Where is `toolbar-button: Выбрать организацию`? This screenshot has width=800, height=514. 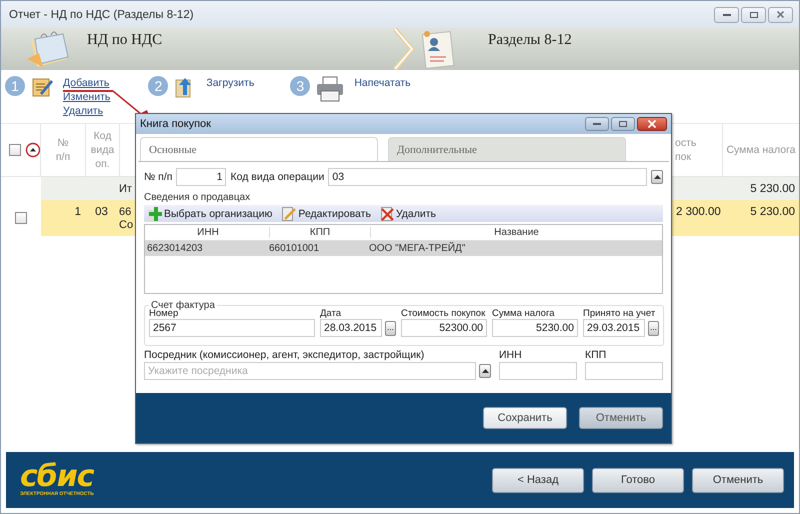 toolbar-button: Выбрать организацию is located at coordinates (210, 213).